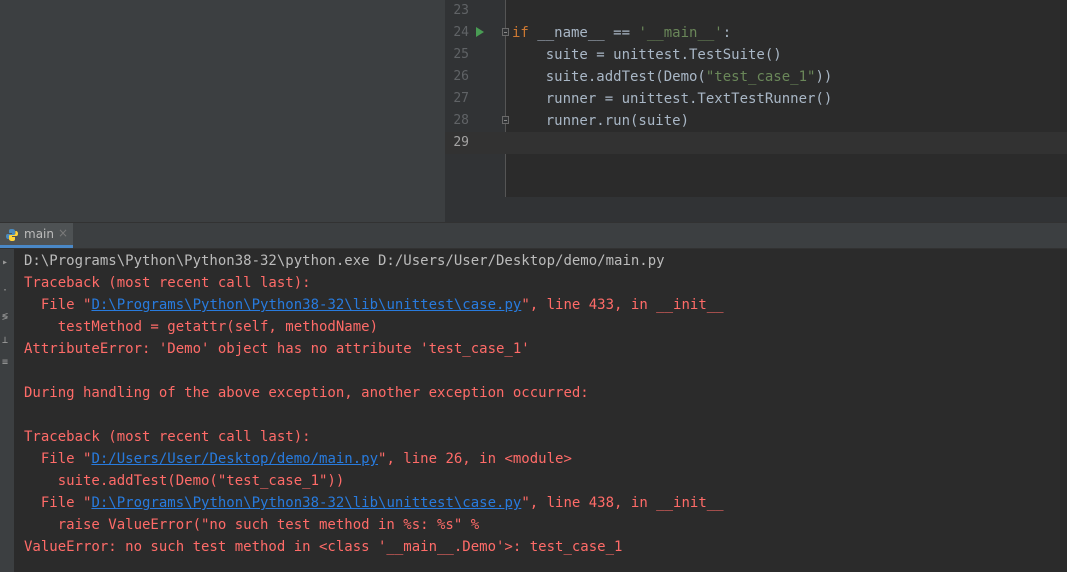 This screenshot has width=1067, height=572. What do you see at coordinates (756, 11) in the screenshot?
I see `code-line-23: 23` at bounding box center [756, 11].